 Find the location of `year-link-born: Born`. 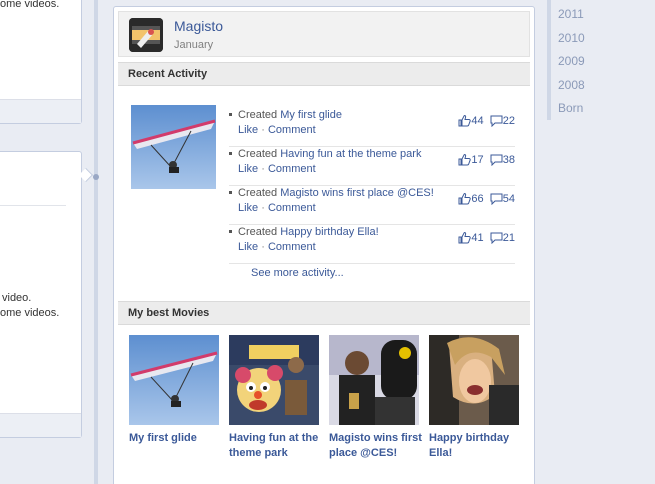

year-link-born: Born is located at coordinates (570, 108).